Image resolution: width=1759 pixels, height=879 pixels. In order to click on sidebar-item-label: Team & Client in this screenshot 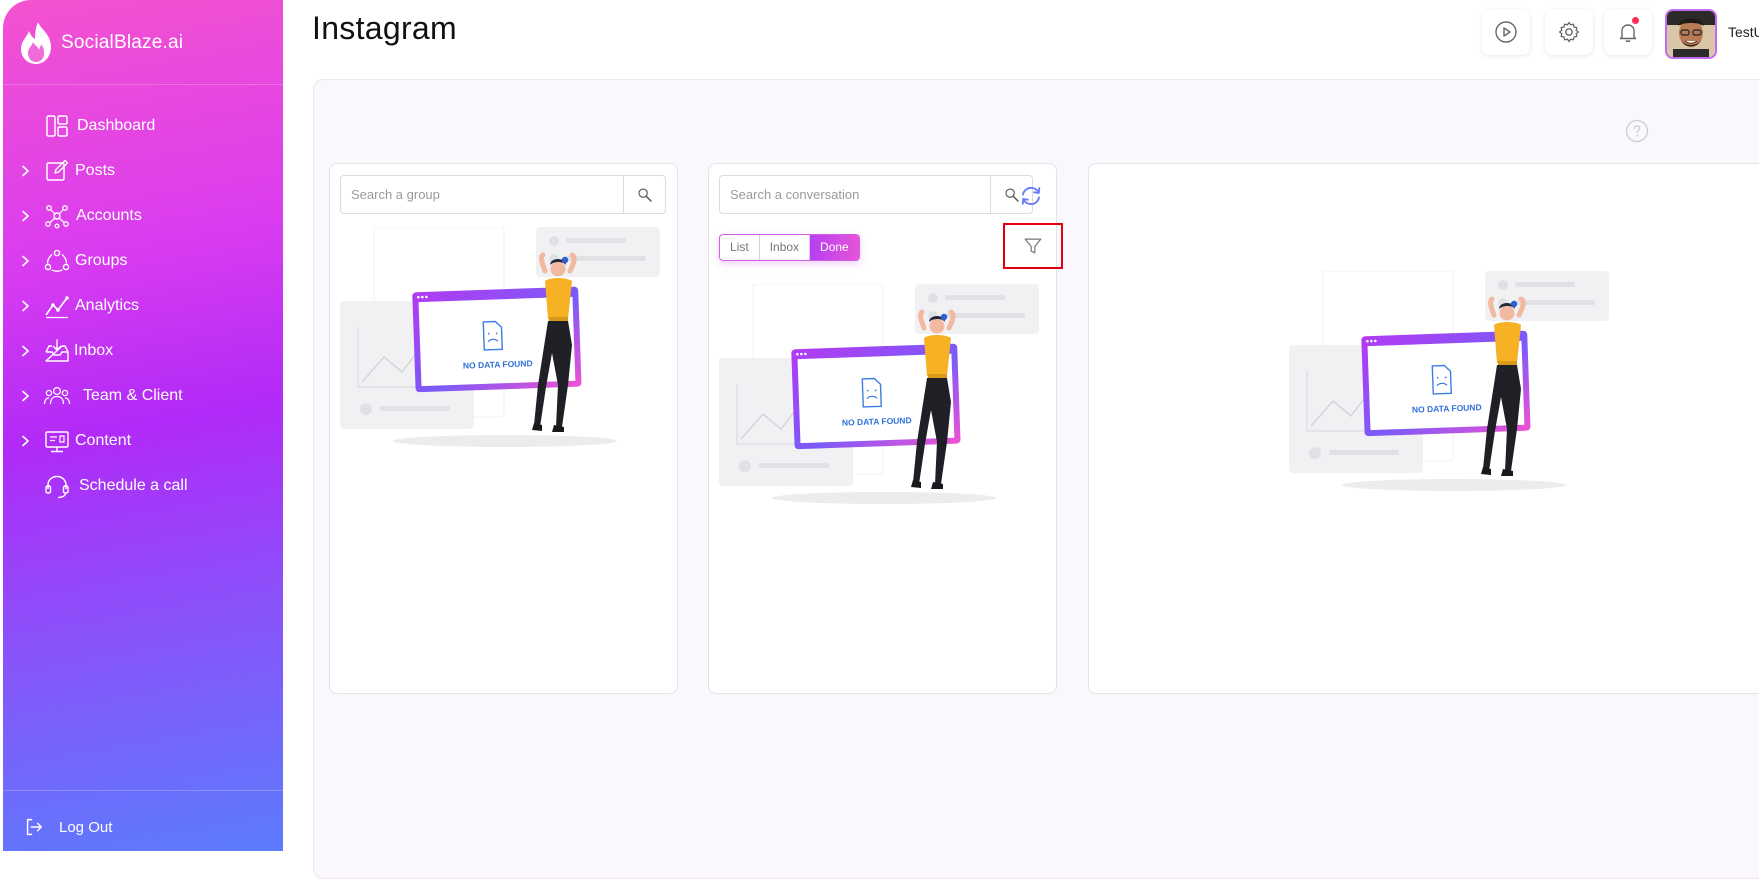, I will do `click(133, 395)`.